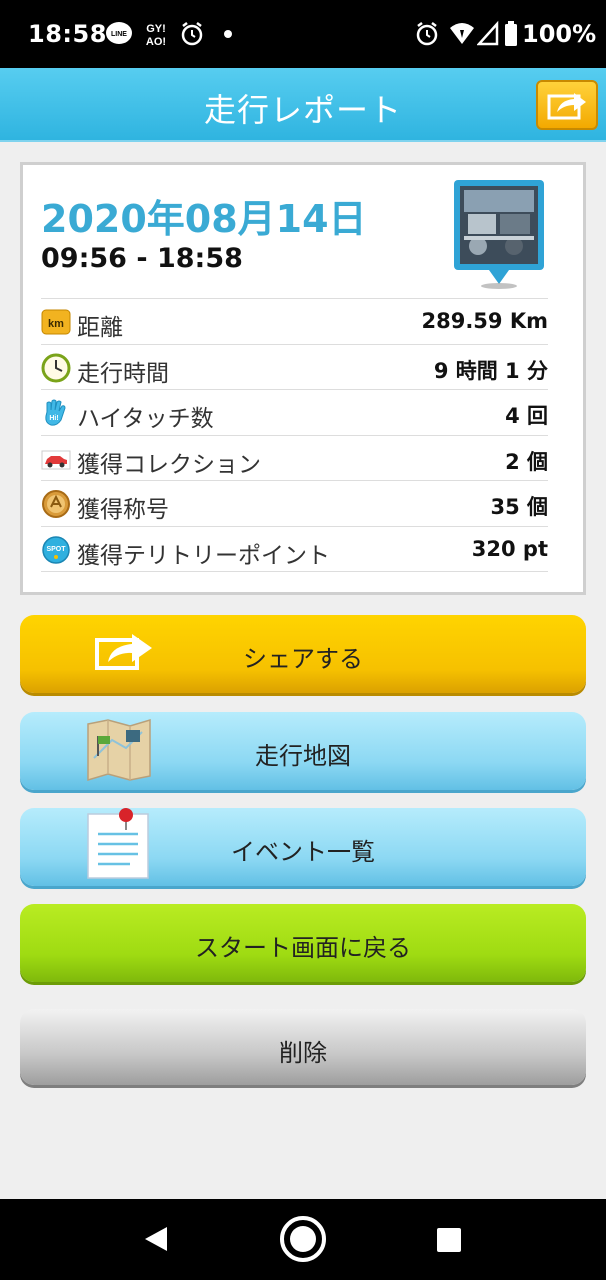 The height and width of the screenshot is (1280, 606). Describe the element at coordinates (462, 33) in the screenshot. I see `wifi-icon` at that location.